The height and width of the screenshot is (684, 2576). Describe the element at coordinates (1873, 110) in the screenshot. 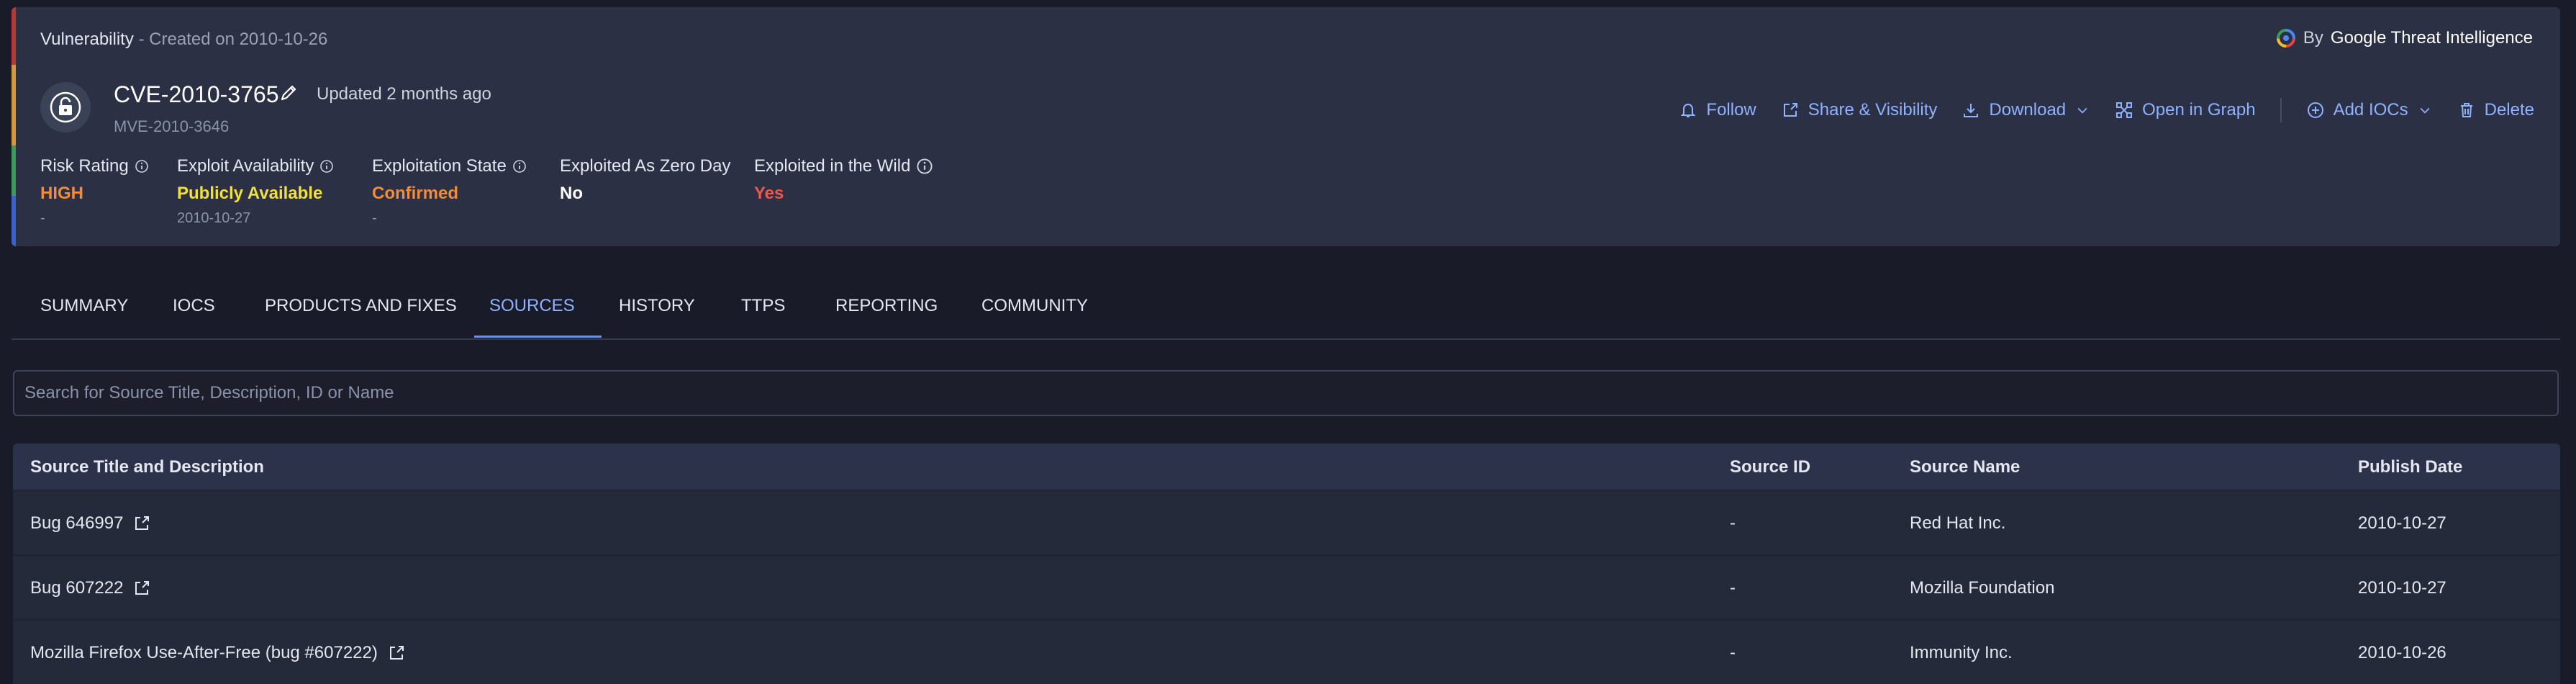

I see `share-label: Share & Visibility` at that location.